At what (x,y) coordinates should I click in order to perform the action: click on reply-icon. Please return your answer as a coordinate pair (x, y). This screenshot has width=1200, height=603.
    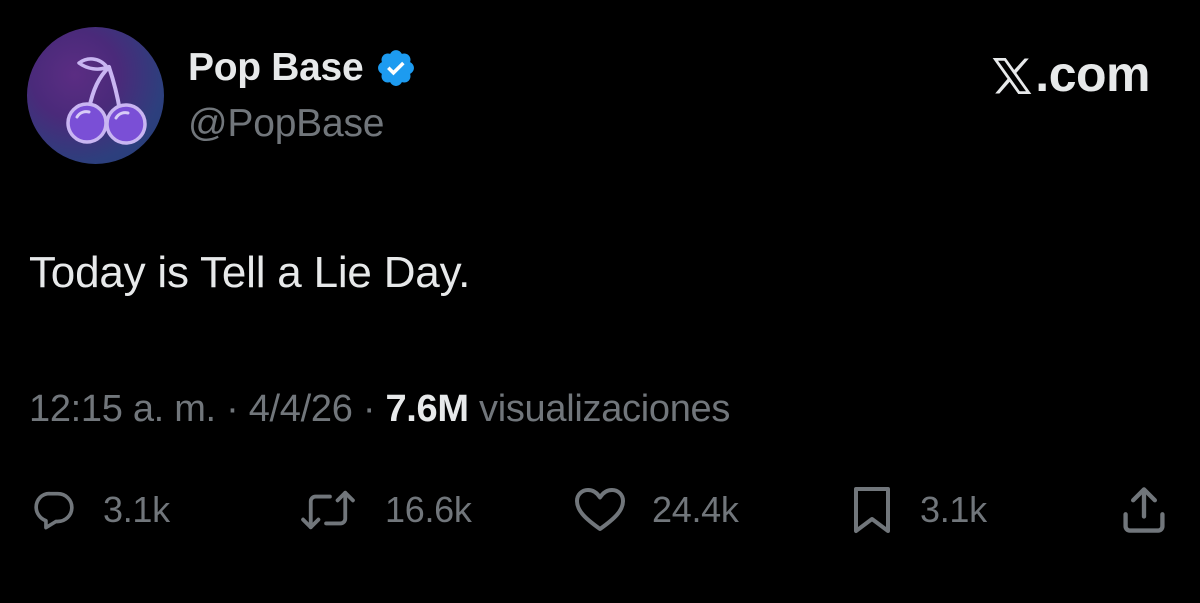
    Looking at the image, I should click on (54, 510).